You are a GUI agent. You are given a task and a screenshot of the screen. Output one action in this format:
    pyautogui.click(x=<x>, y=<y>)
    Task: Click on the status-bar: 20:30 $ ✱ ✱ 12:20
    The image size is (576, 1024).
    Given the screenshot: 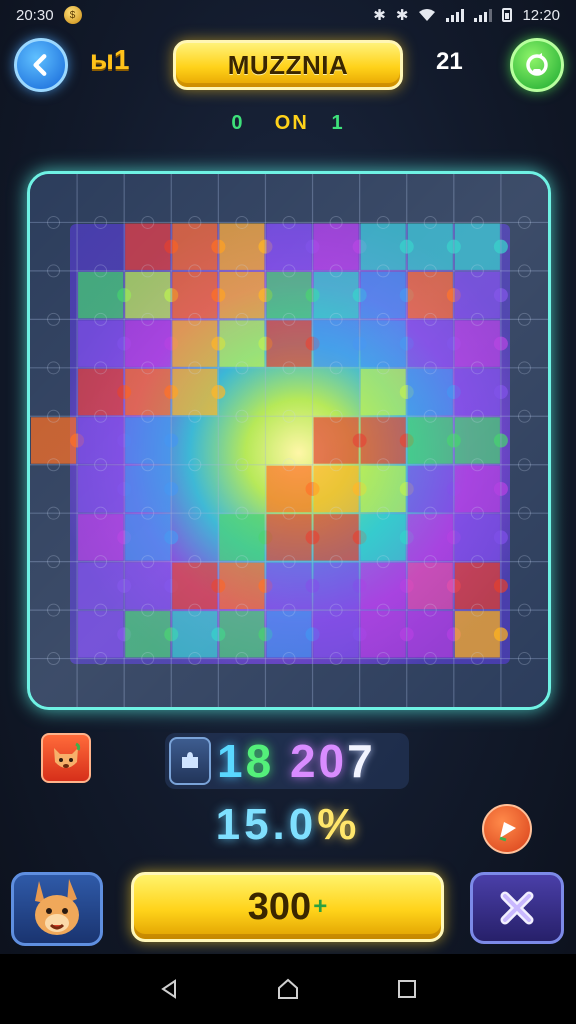 What is the action you would take?
    pyautogui.click(x=288, y=15)
    